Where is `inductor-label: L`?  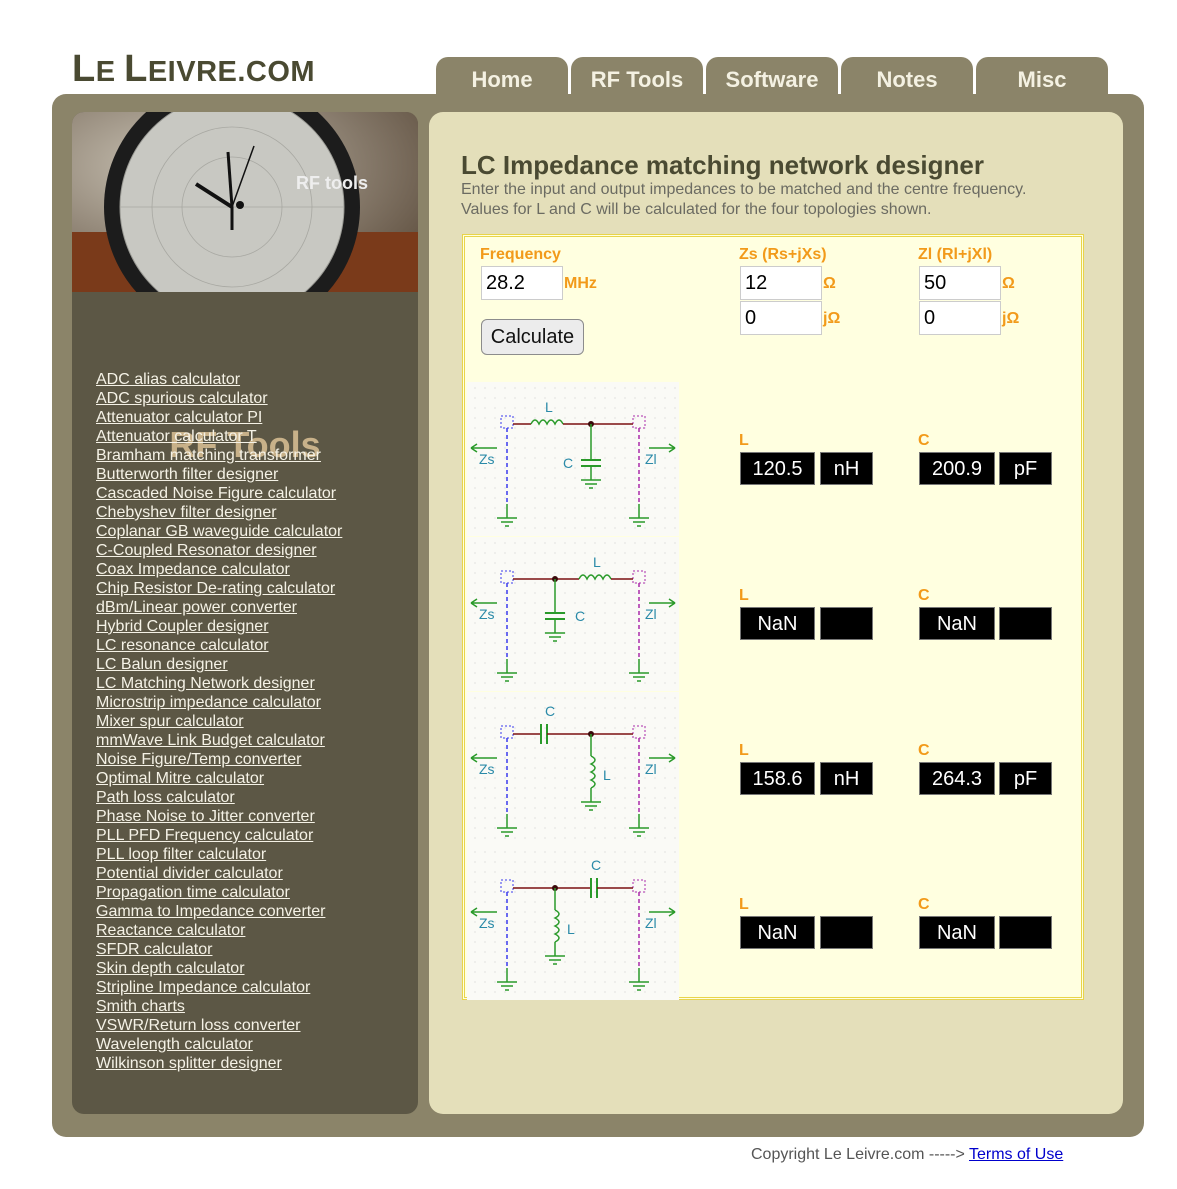 inductor-label: L is located at coordinates (744, 440).